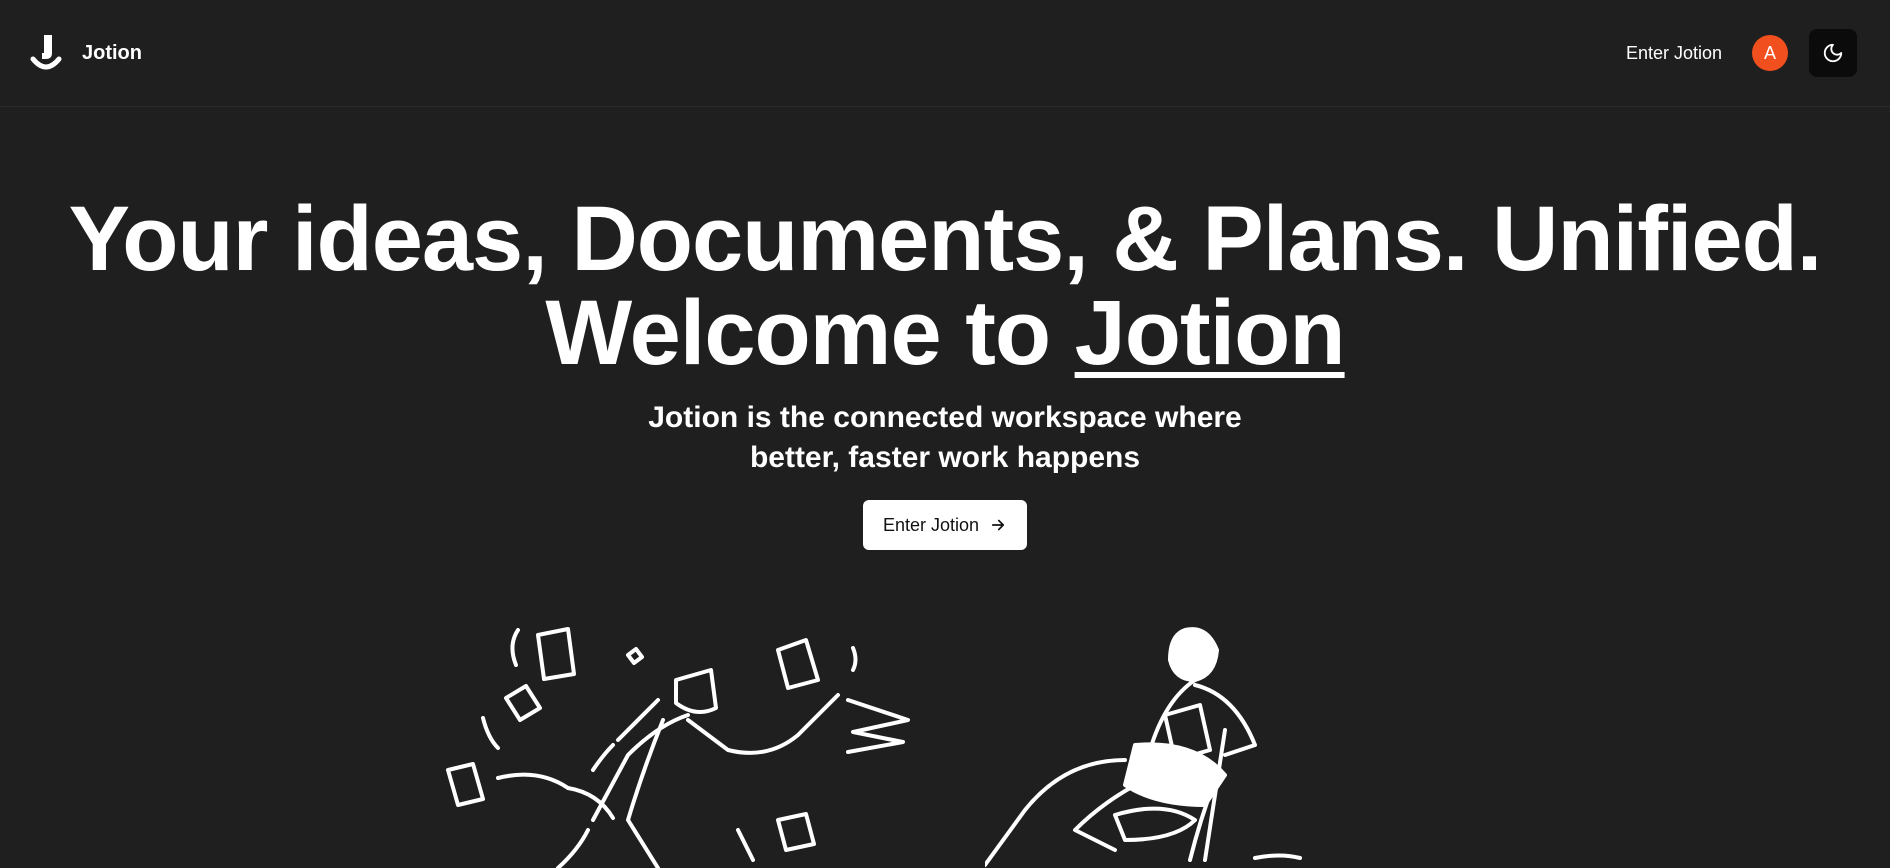  I want to click on nav-actions: Enter Jotion A, so click(1741, 53).